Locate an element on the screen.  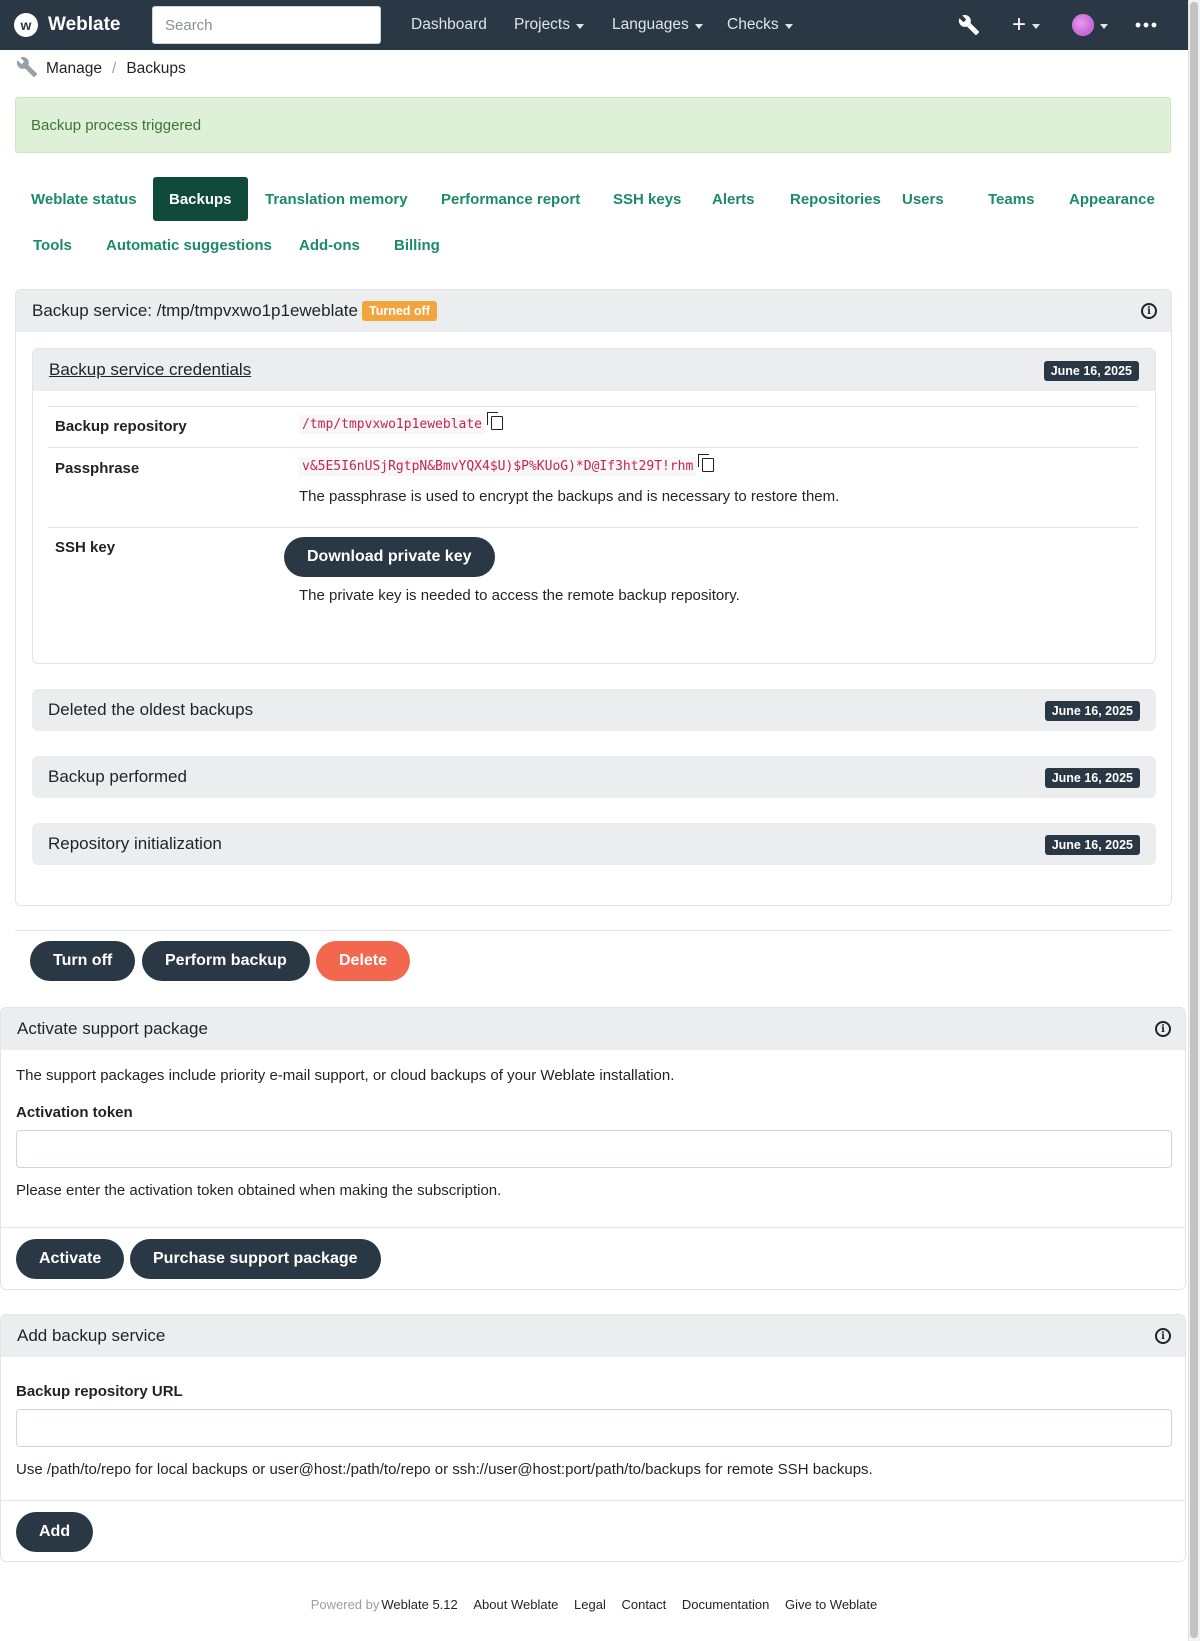
delete-button: Delete is located at coordinates (363, 961).